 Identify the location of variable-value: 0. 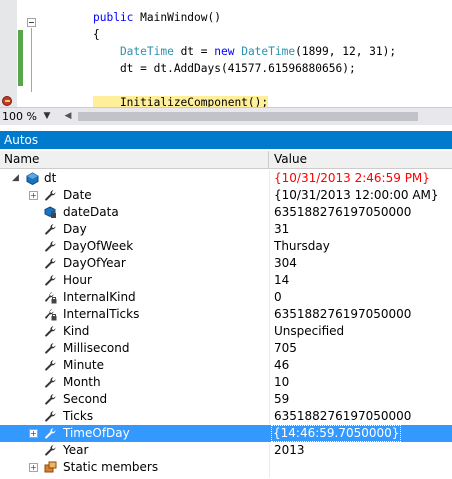
(278, 297).